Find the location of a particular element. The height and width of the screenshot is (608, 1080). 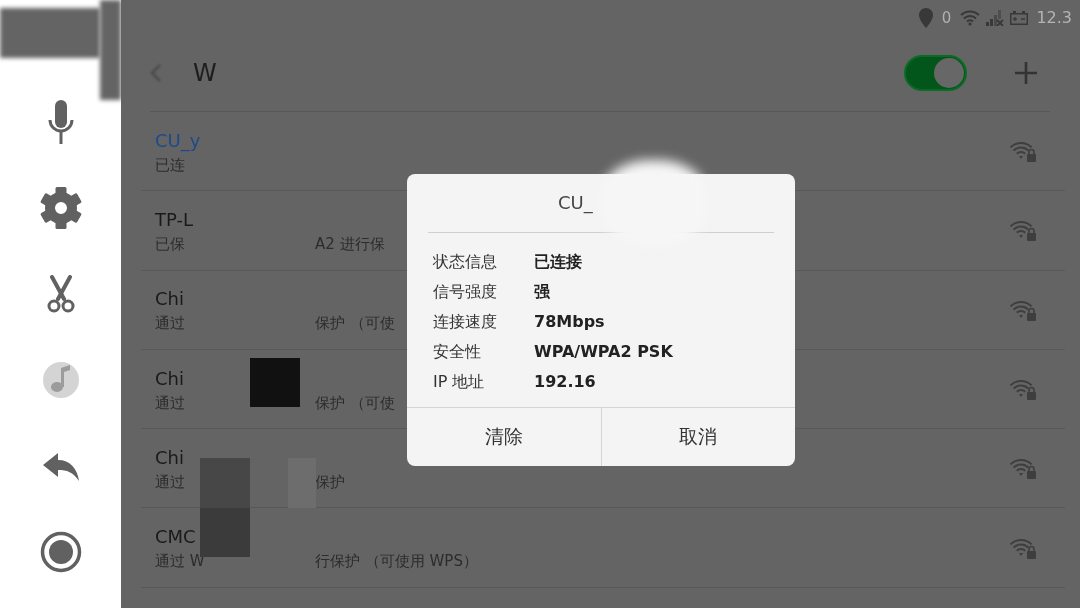

network-status-text: 保护 is located at coordinates (330, 481).